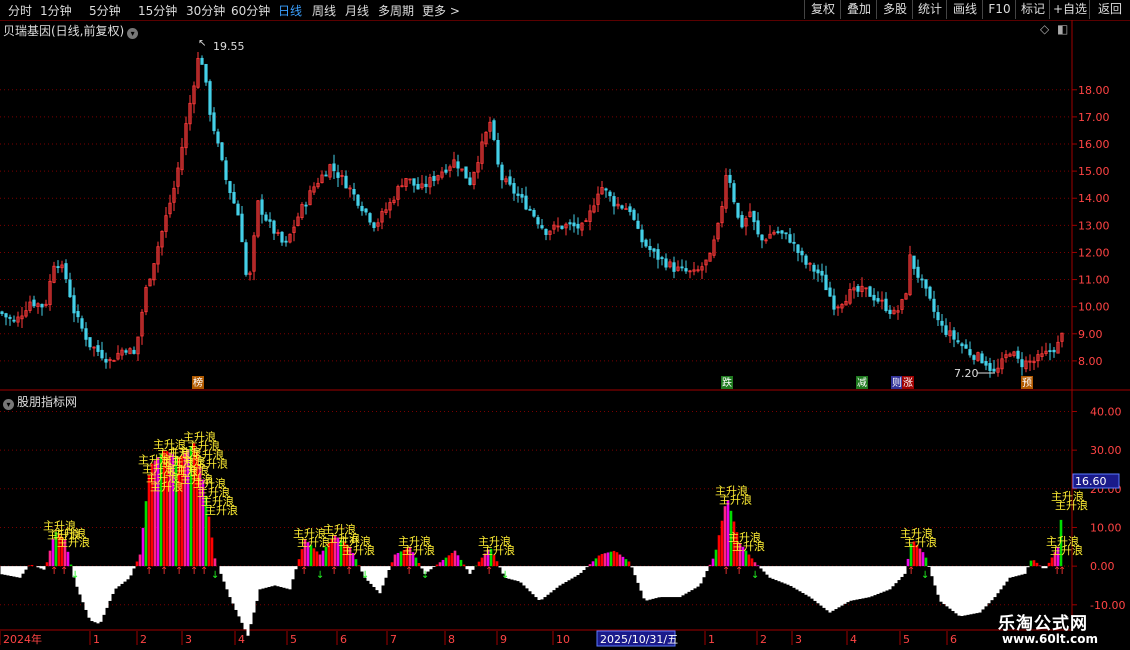 The width and height of the screenshot is (1130, 650). Describe the element at coordinates (1107, 605) in the screenshot. I see `indicator-tick-label: -10.00` at that location.